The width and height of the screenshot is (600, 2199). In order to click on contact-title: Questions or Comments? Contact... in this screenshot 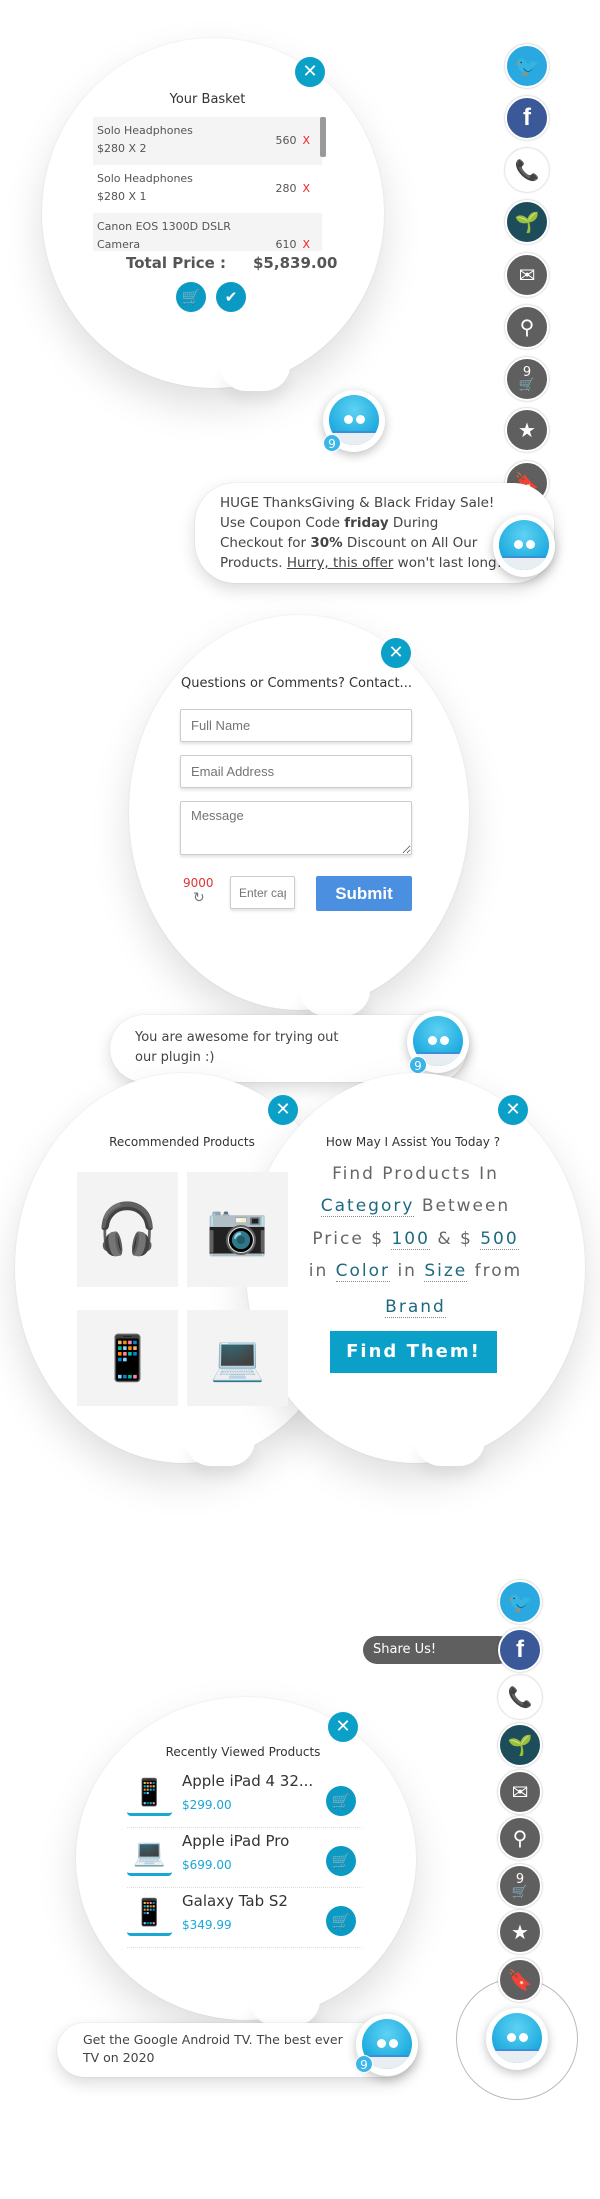, I will do `click(296, 683)`.